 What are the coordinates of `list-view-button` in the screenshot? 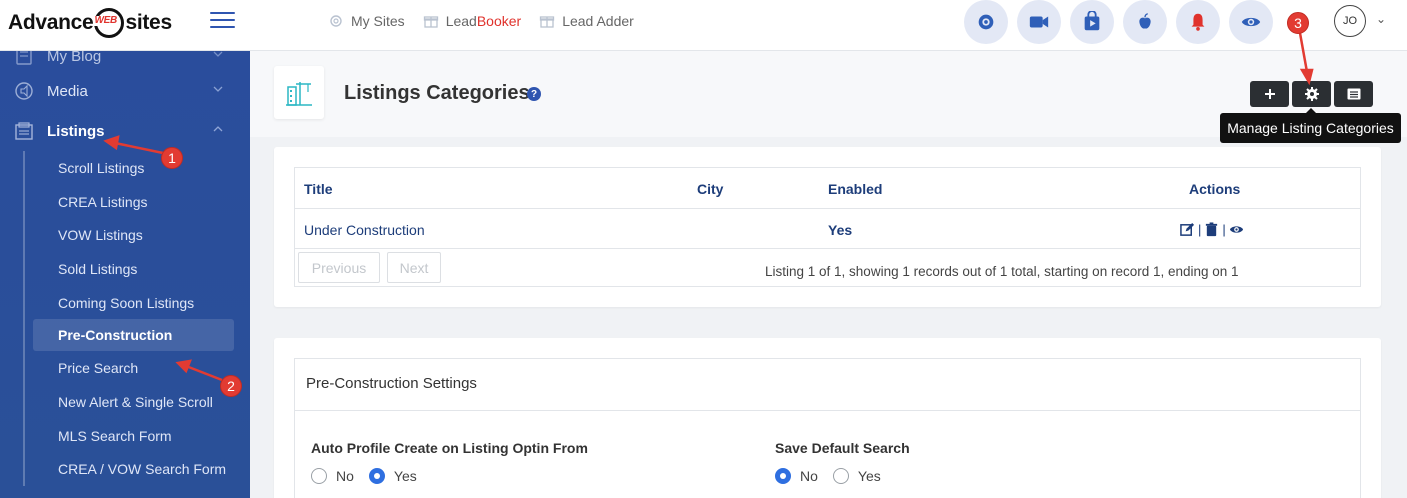 It's located at (1353, 94).